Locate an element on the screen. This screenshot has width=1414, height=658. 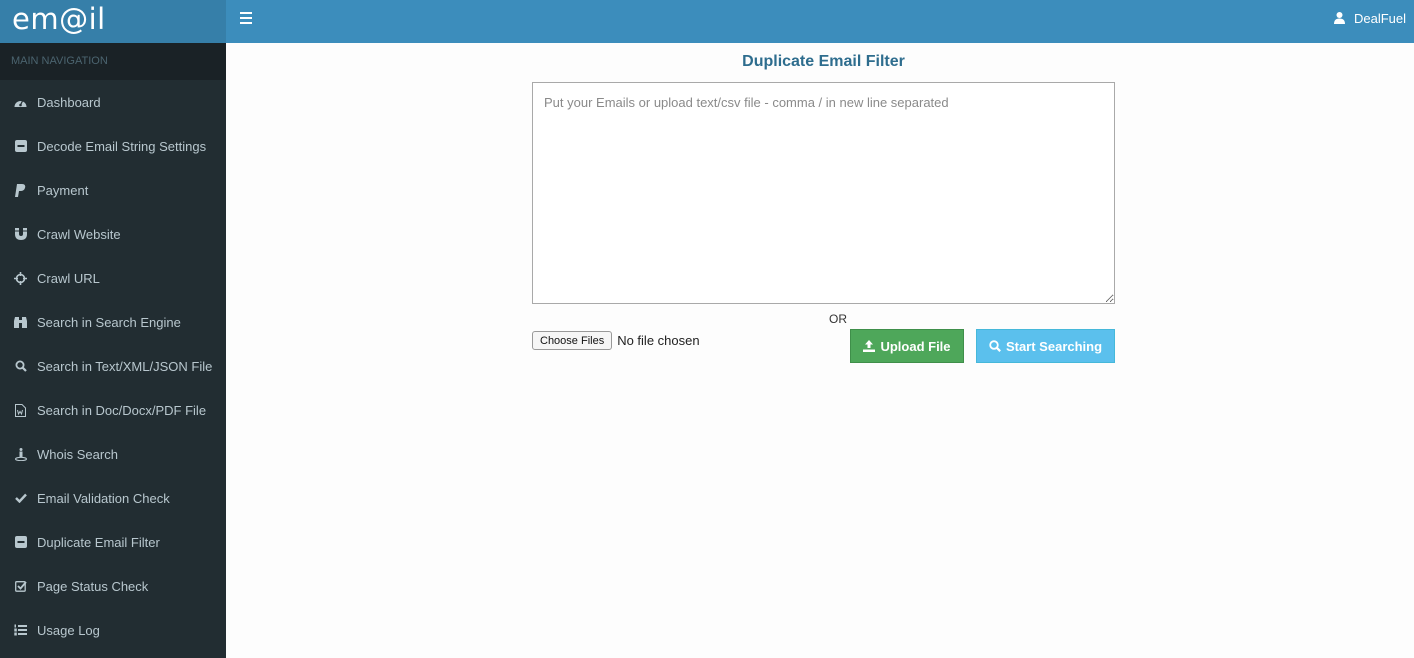
sidebar-item-label: Payment is located at coordinates (63, 190).